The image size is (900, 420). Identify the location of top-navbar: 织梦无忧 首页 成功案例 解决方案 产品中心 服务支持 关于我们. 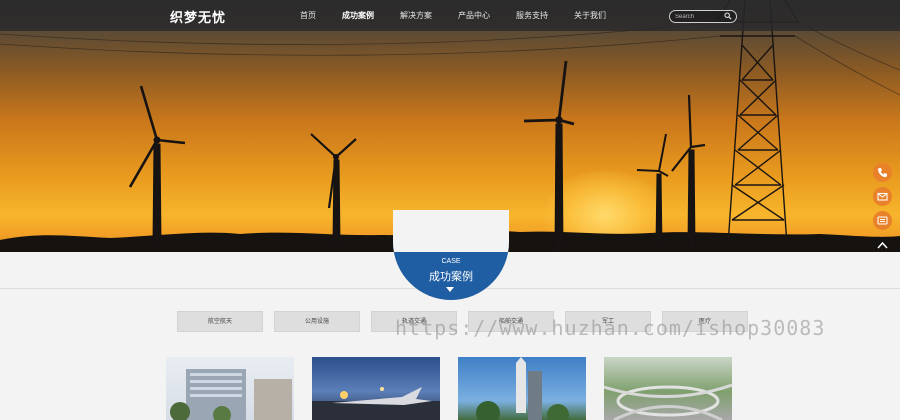
(450, 15).